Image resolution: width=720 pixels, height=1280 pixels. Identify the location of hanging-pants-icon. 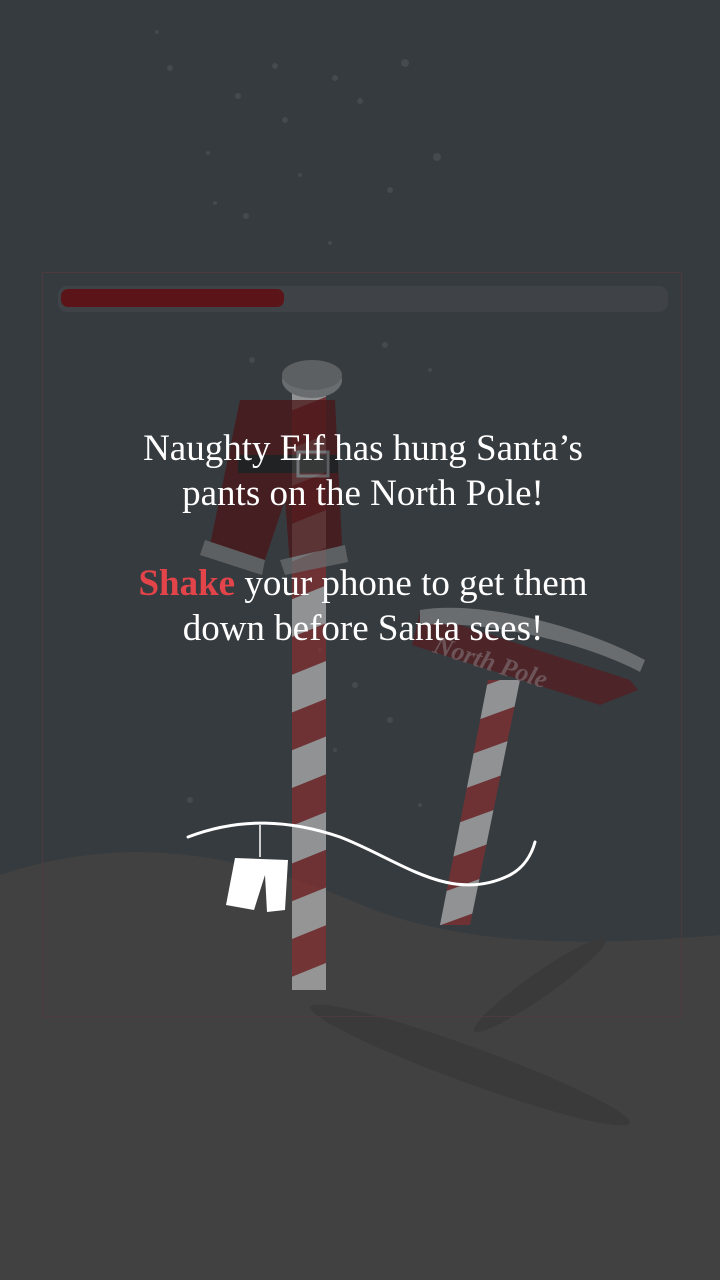
(257, 885).